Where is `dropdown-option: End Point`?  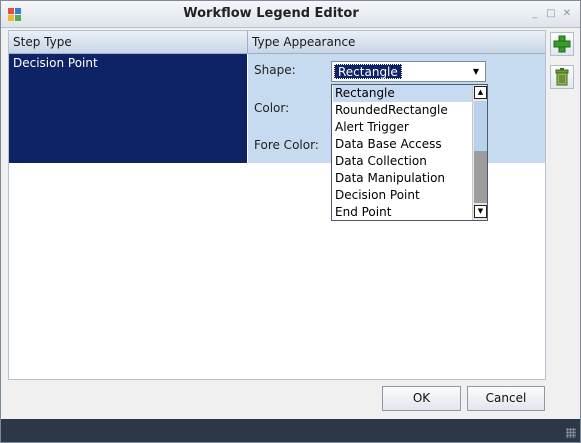 dropdown-option: End Point is located at coordinates (403, 212).